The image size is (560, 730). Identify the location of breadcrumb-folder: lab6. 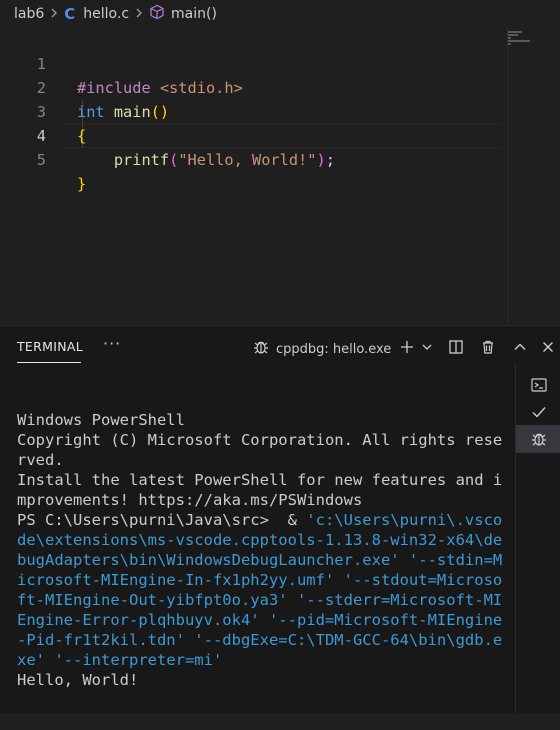
(29, 14).